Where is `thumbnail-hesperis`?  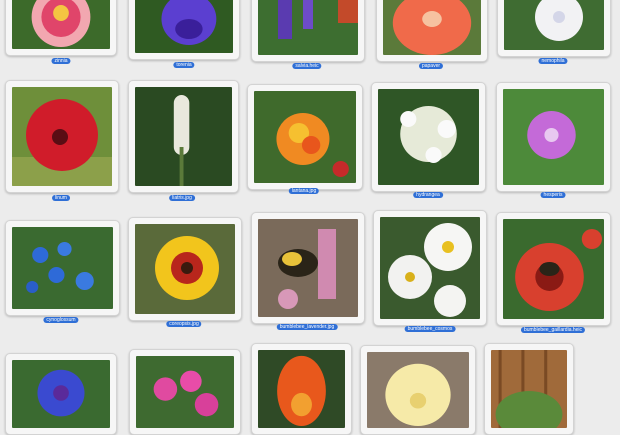 thumbnail-hesperis is located at coordinates (553, 137).